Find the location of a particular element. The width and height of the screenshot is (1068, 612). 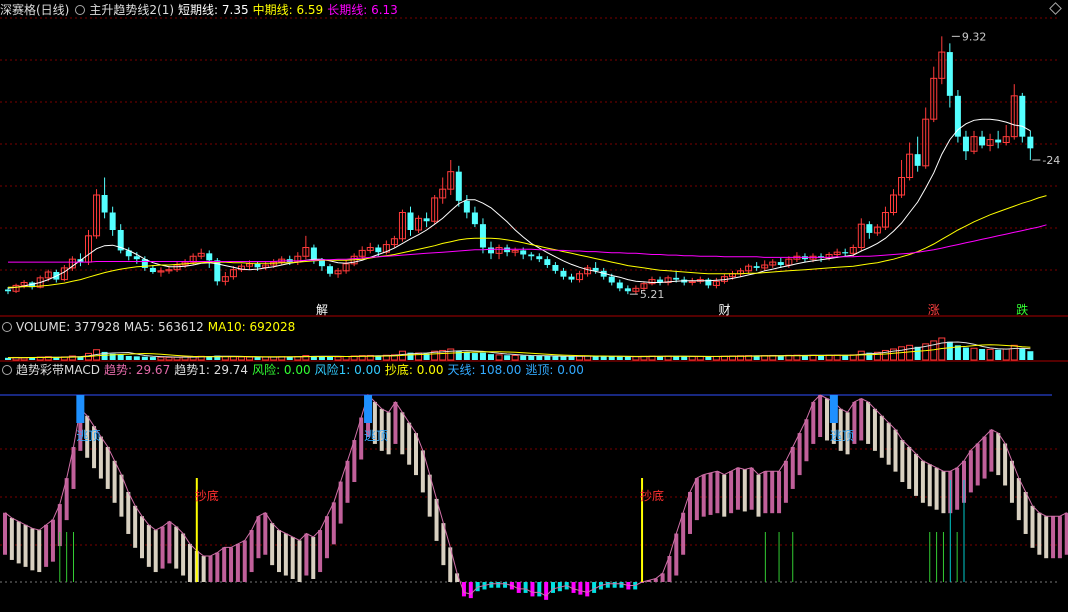

volume-ma-line is located at coordinates (519, 350).